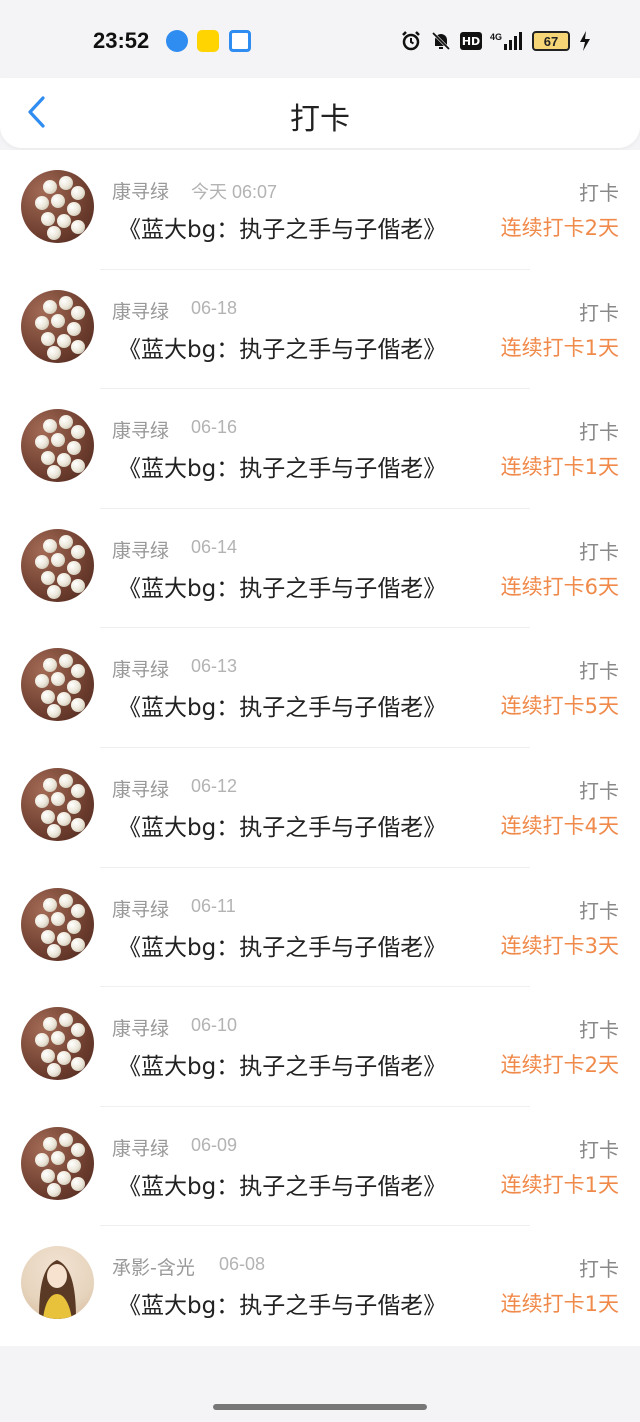 This screenshot has height=1422, width=640. What do you see at coordinates (214, 1144) in the screenshot?
I see `checkin-date: 06-09` at bounding box center [214, 1144].